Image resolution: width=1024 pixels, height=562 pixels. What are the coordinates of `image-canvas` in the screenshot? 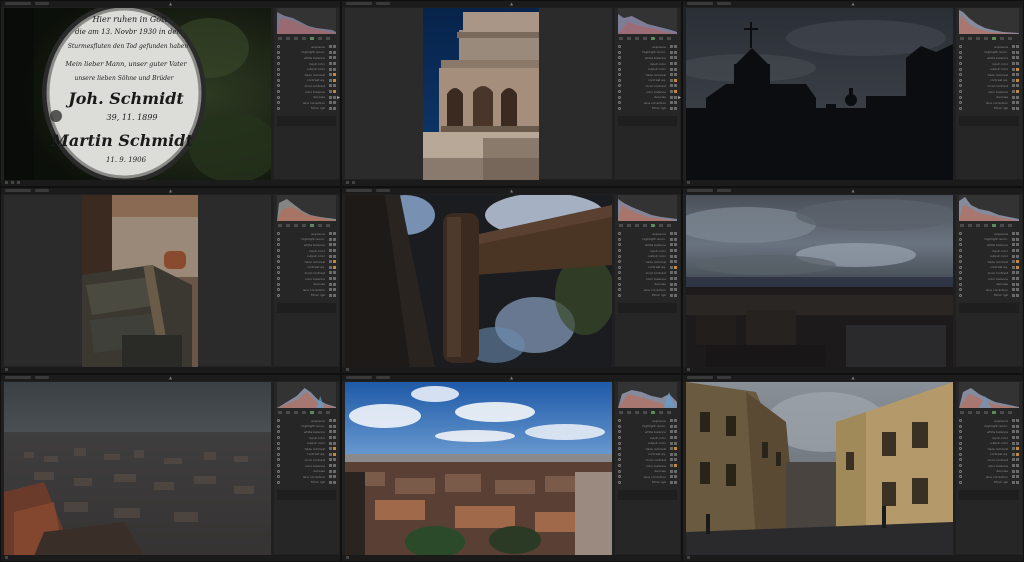 It's located at (819, 94).